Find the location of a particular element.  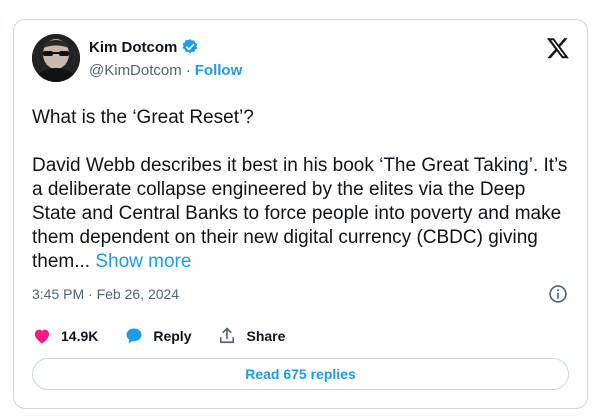

tweet-question: What is the ‘Great Reset’? is located at coordinates (143, 117).